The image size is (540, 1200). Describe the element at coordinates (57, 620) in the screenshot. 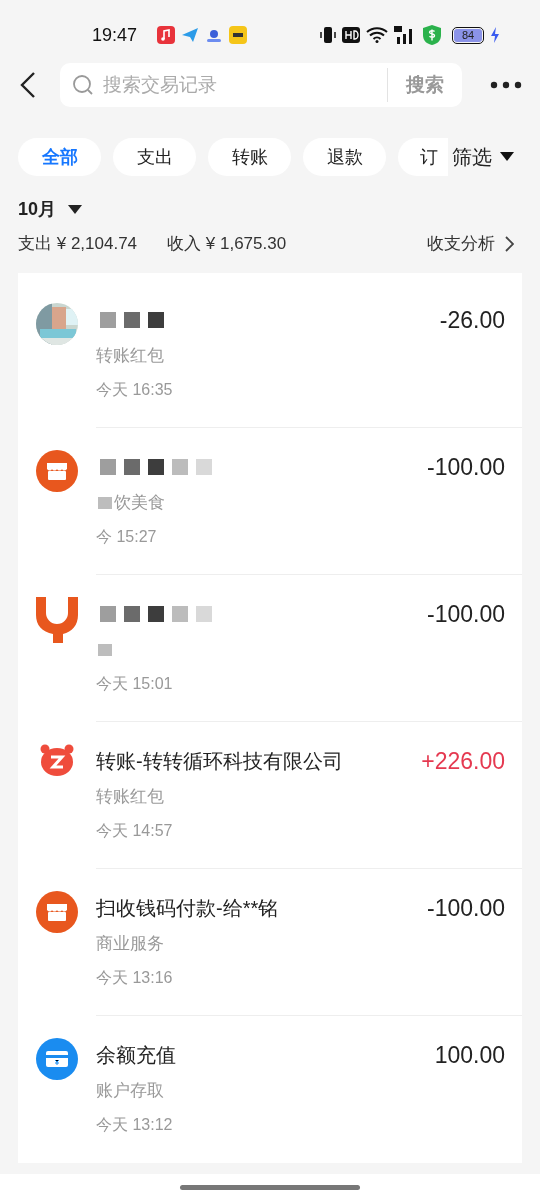

I see `u-shape-icon` at that location.